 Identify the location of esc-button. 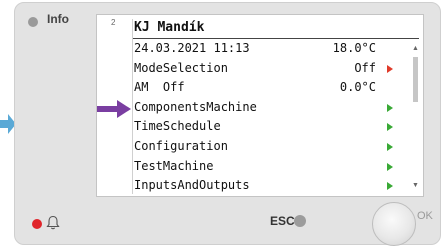
(300, 221).